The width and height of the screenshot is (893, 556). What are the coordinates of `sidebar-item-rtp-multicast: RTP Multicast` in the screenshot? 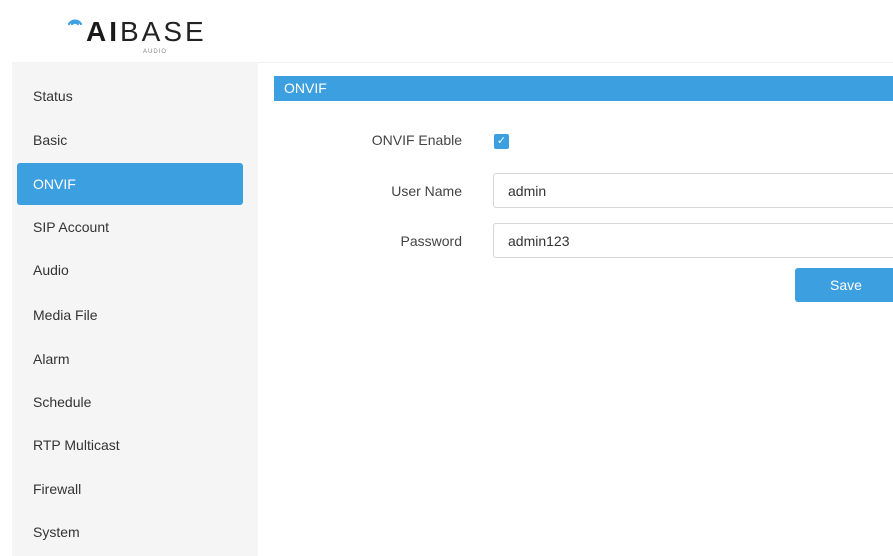 It's located at (130, 445).